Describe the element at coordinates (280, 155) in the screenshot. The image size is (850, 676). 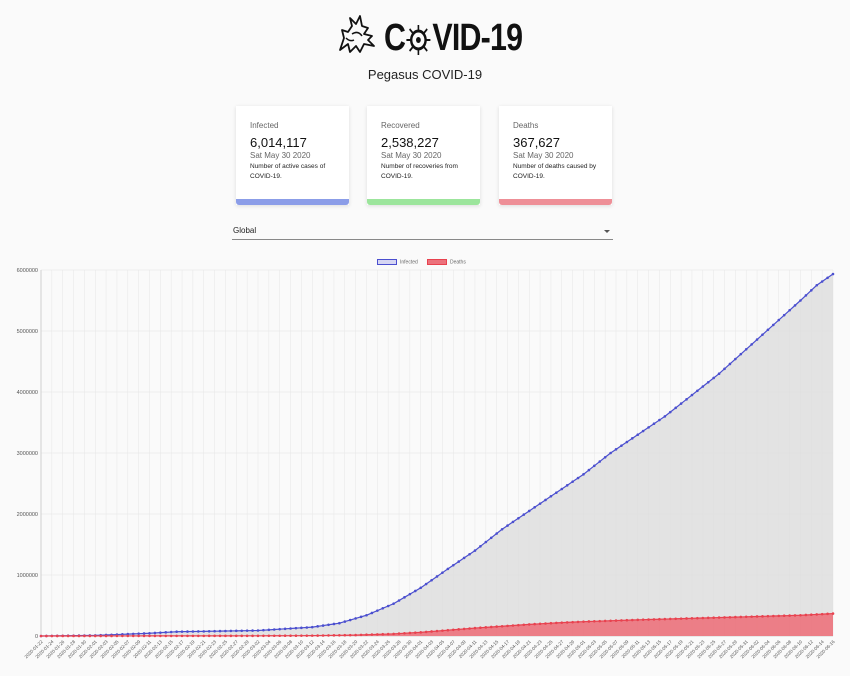
I see `card-date: Sat May 30 2020` at that location.